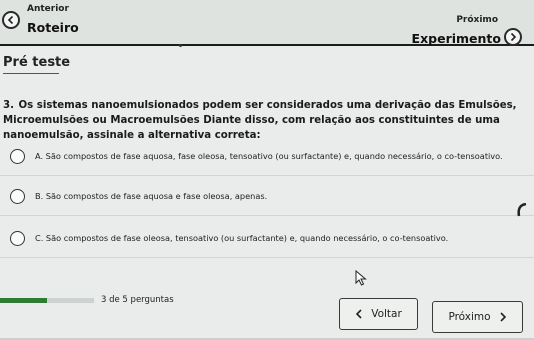 The image size is (534, 340). I want to click on radio-option-b, so click(17, 196).